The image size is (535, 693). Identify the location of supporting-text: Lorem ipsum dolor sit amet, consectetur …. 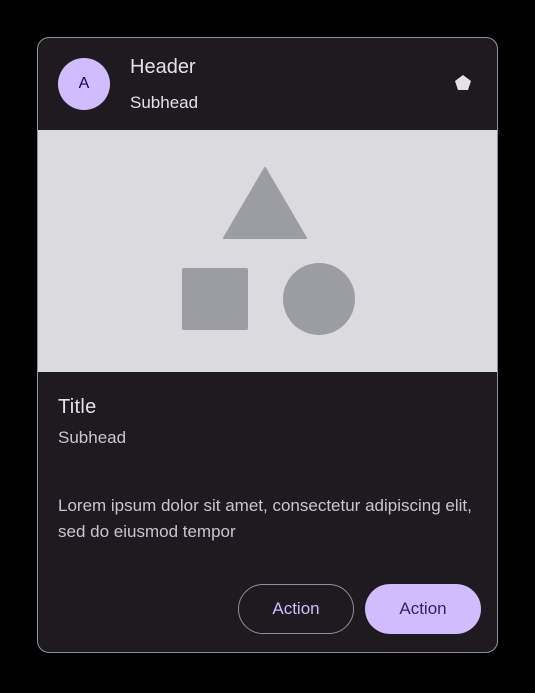
(265, 518).